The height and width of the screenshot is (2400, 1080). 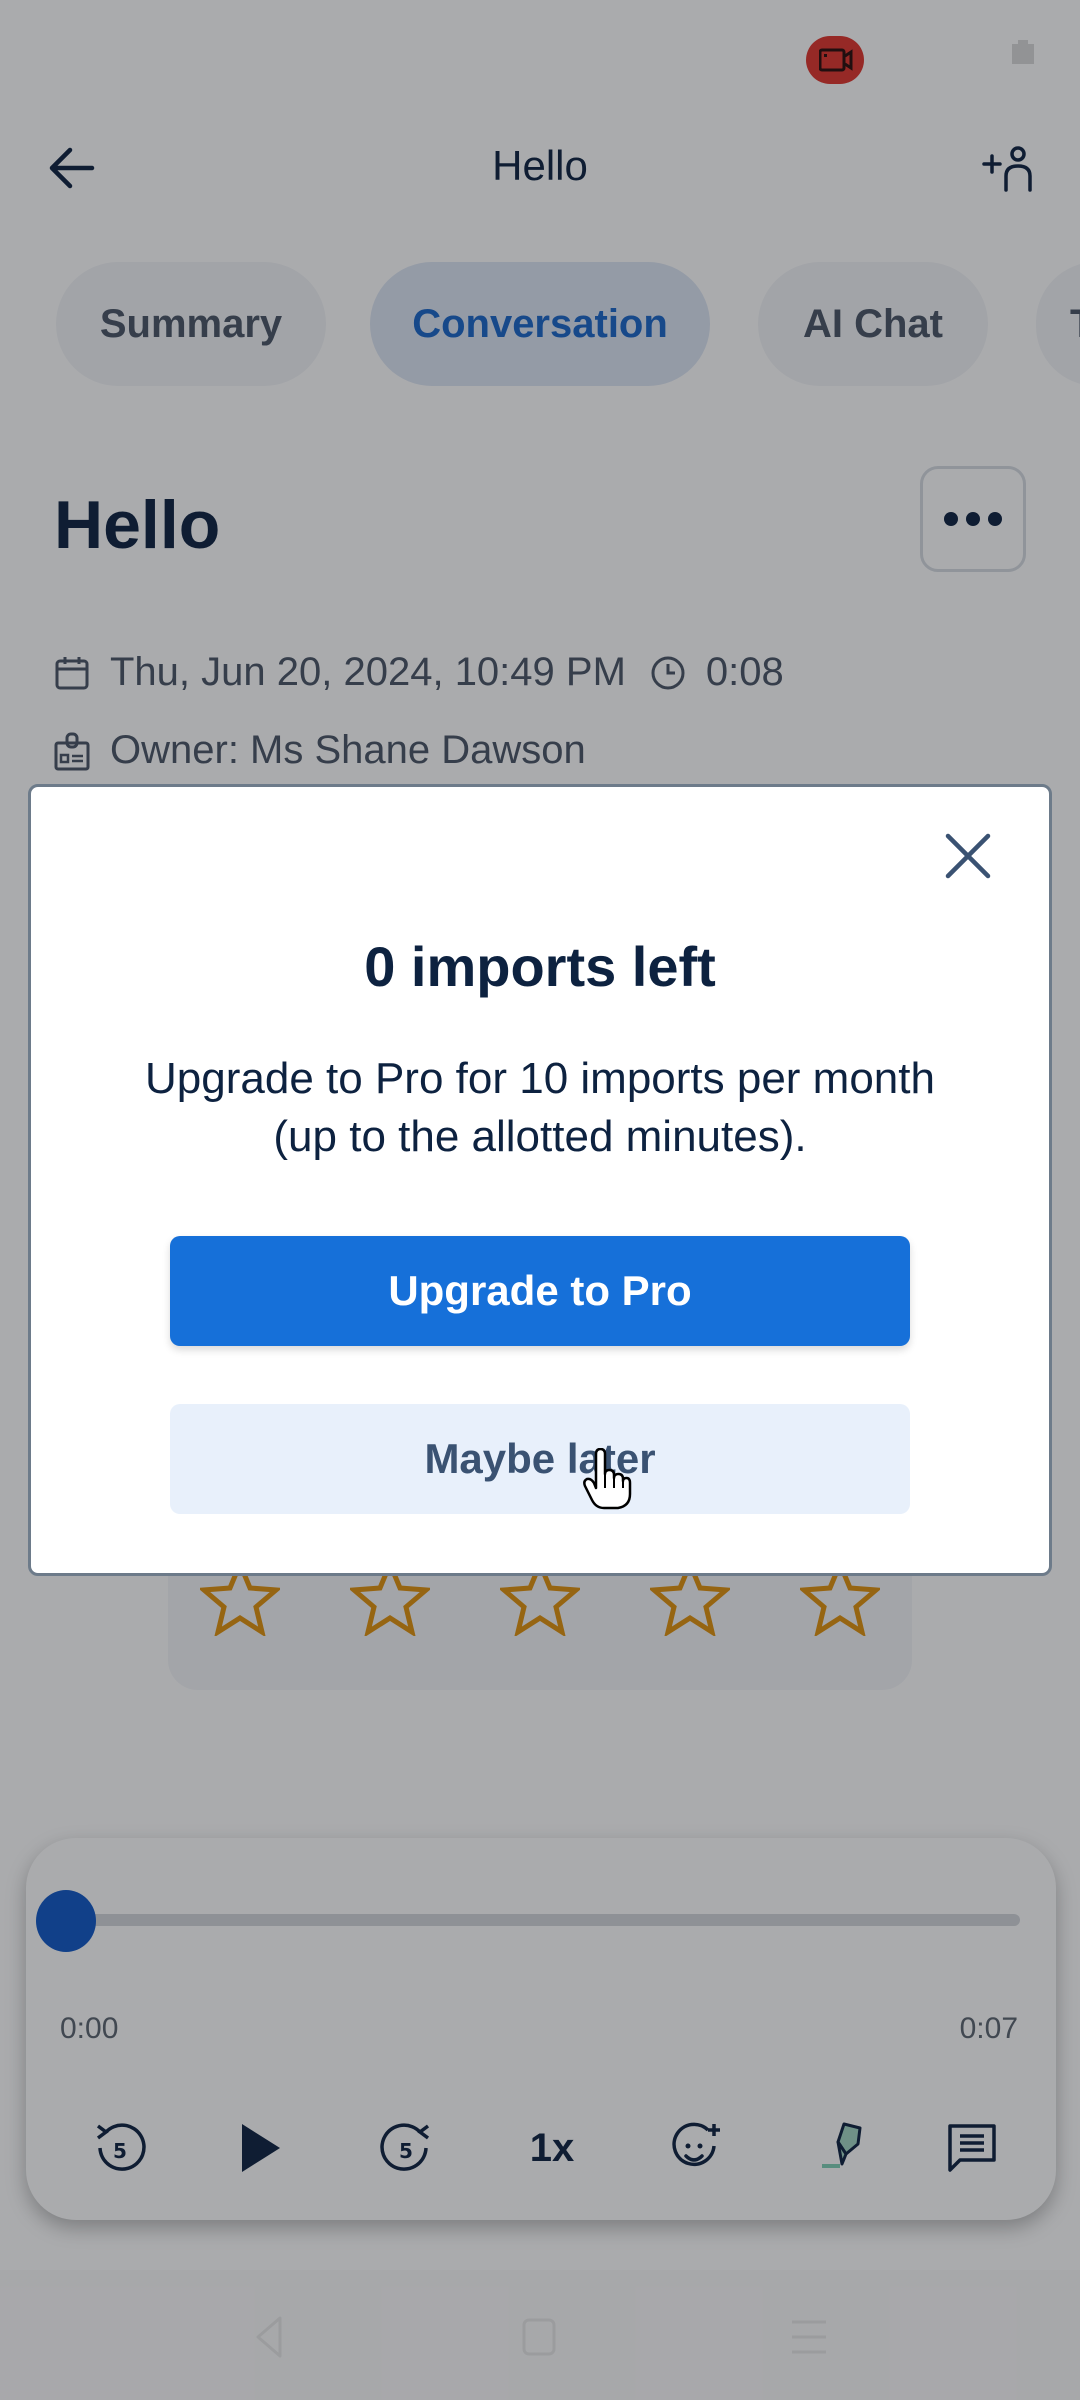 I want to click on modal-title: 0 imports left, so click(x=540, y=966).